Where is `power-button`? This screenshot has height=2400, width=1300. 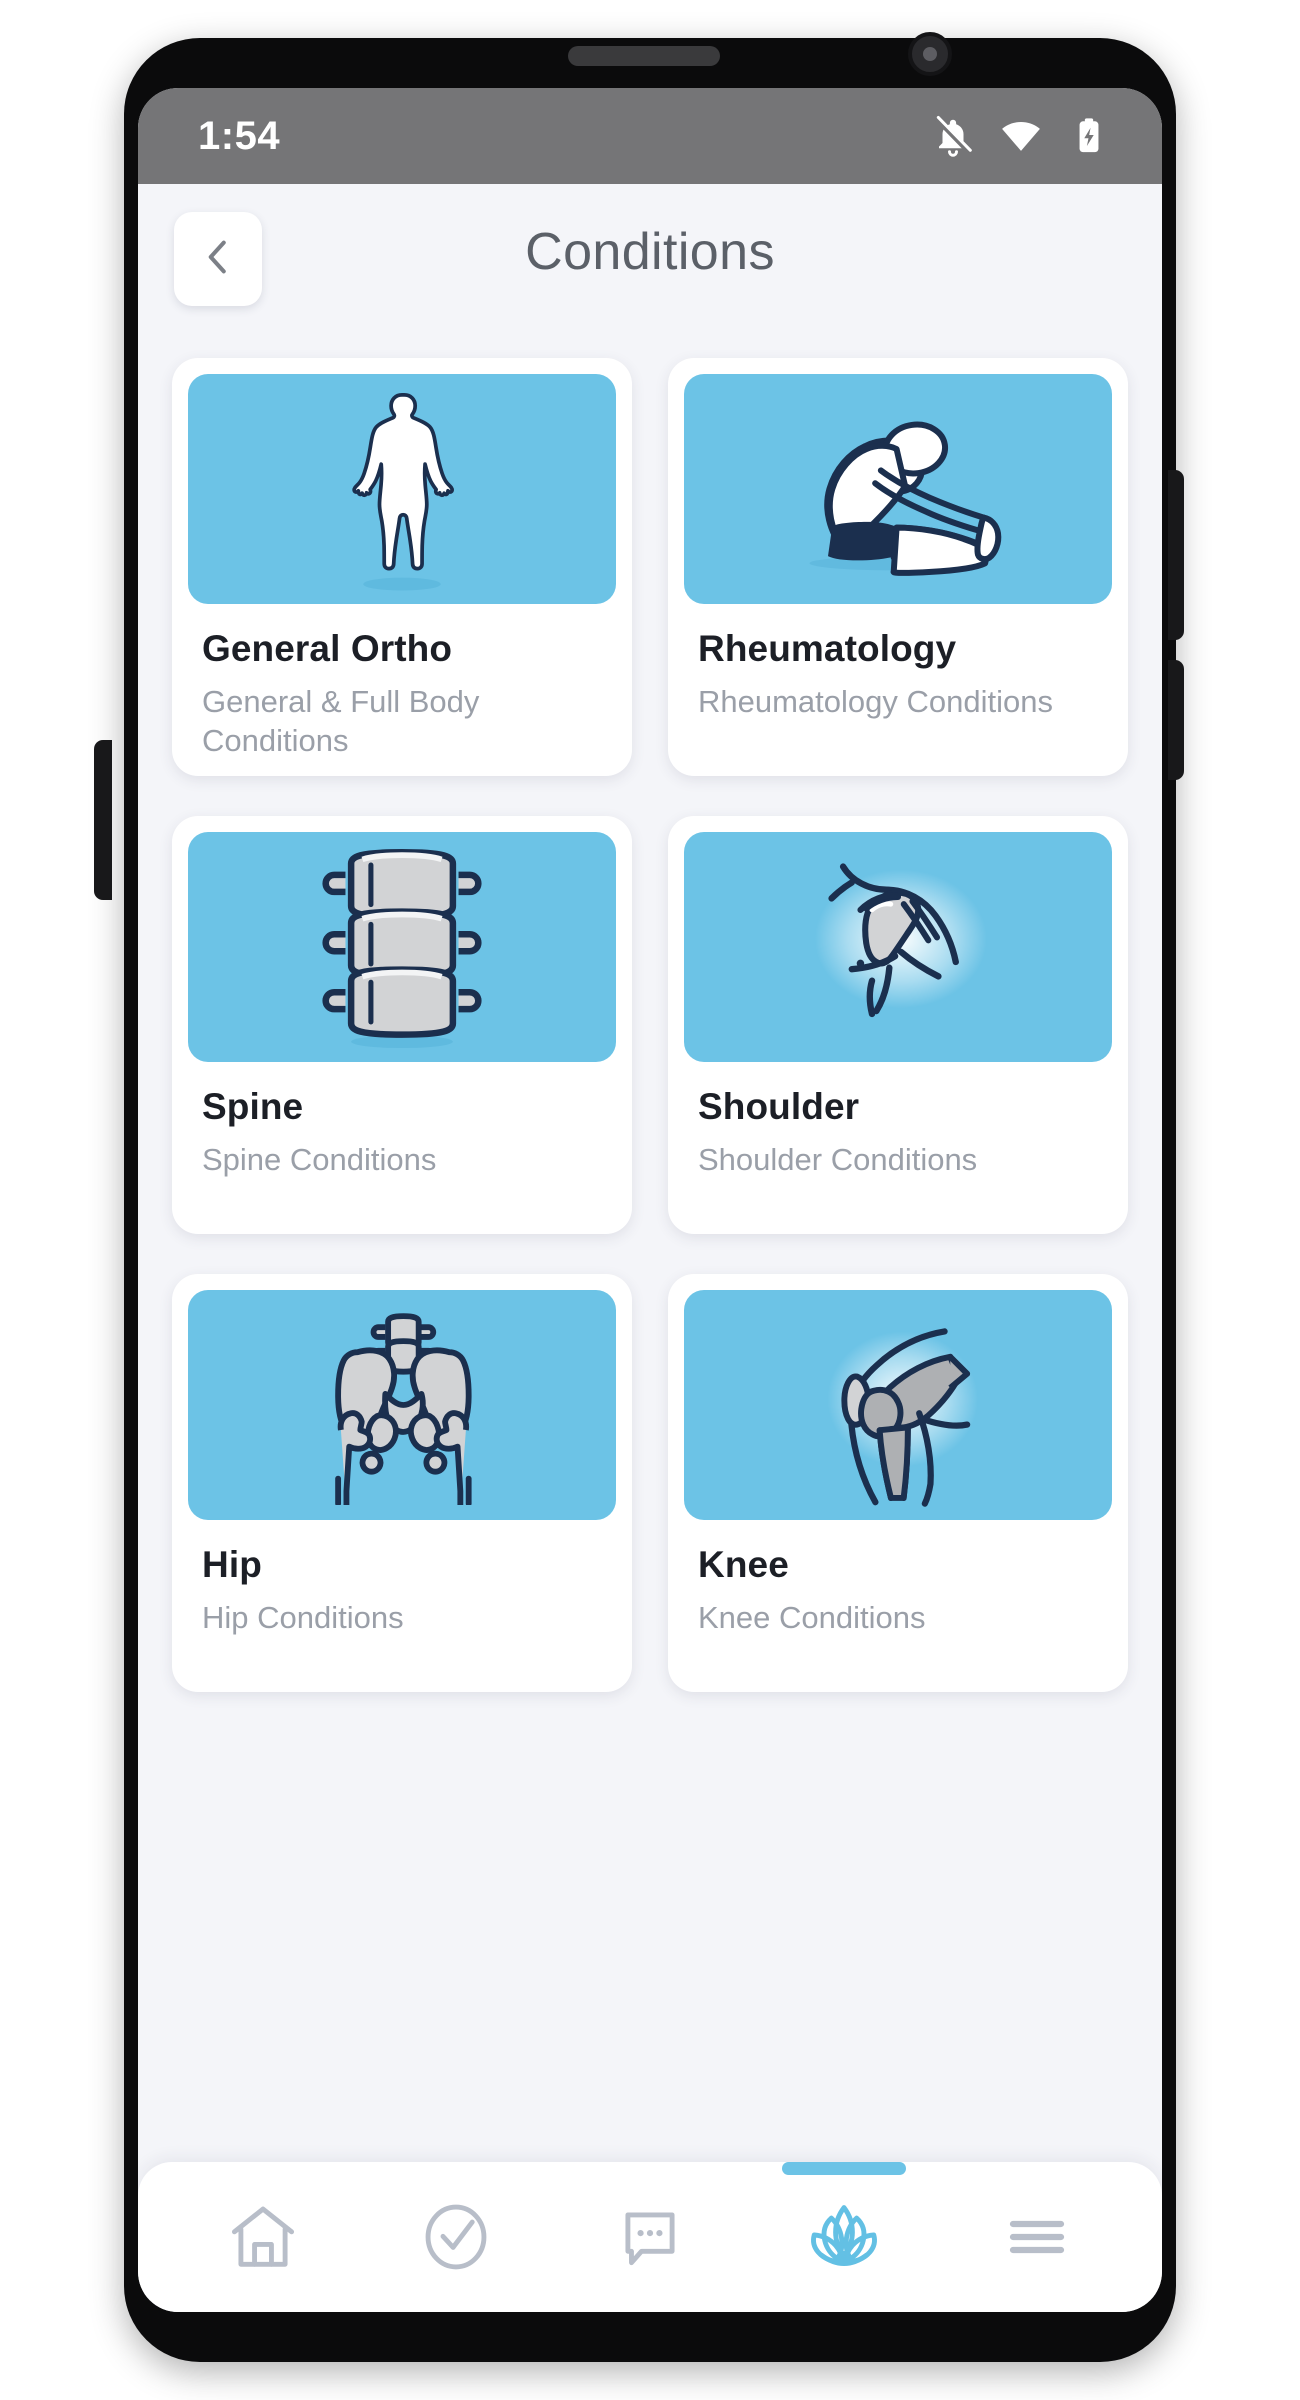 power-button is located at coordinates (1176, 720).